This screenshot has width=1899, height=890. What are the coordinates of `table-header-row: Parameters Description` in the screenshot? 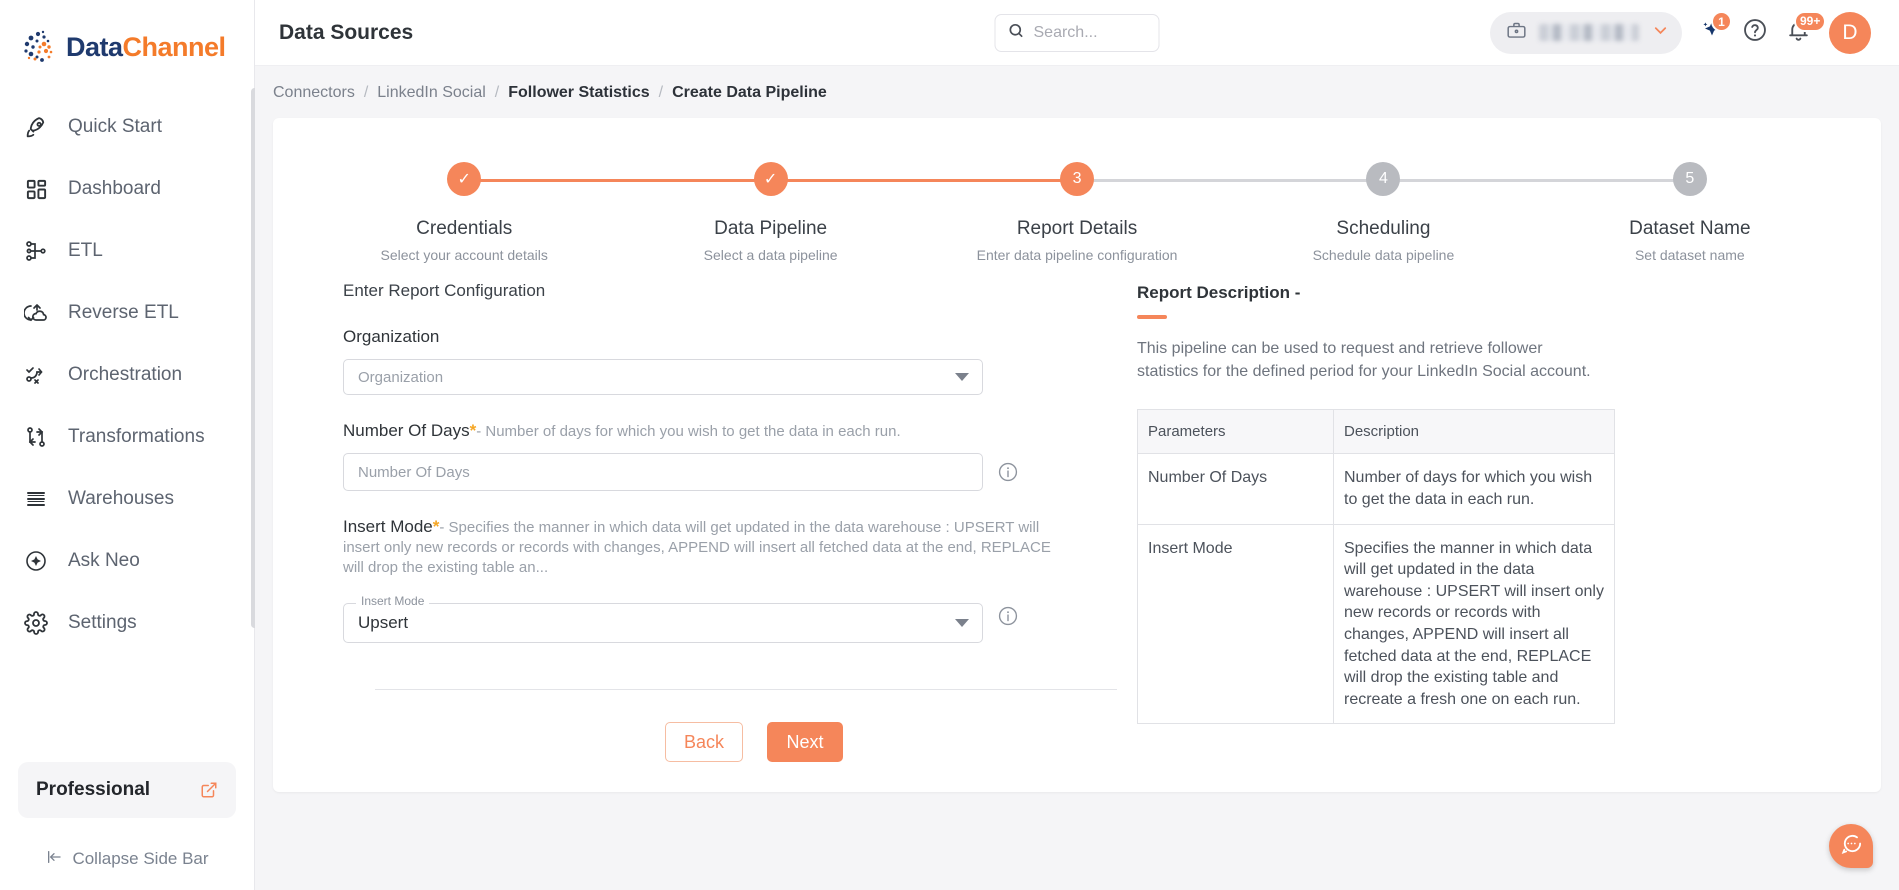 It's located at (1376, 432).